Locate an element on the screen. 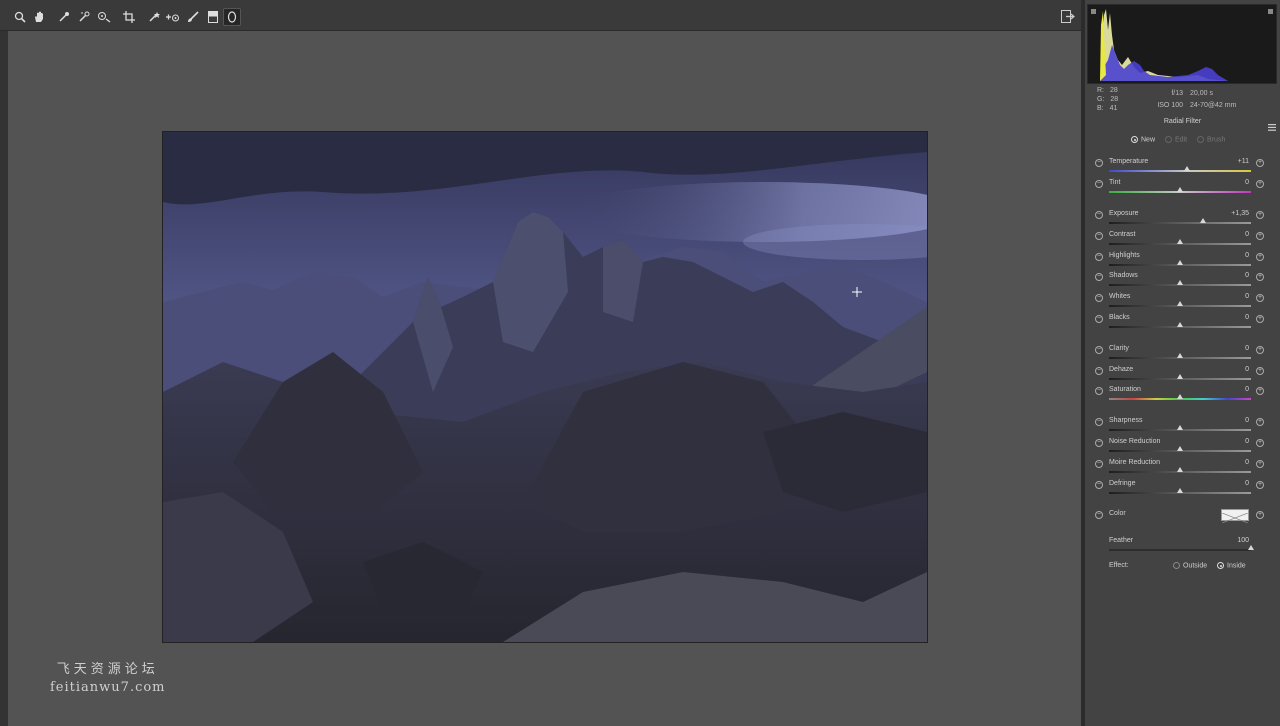  contrast-slider-thumb is located at coordinates (1180, 241).